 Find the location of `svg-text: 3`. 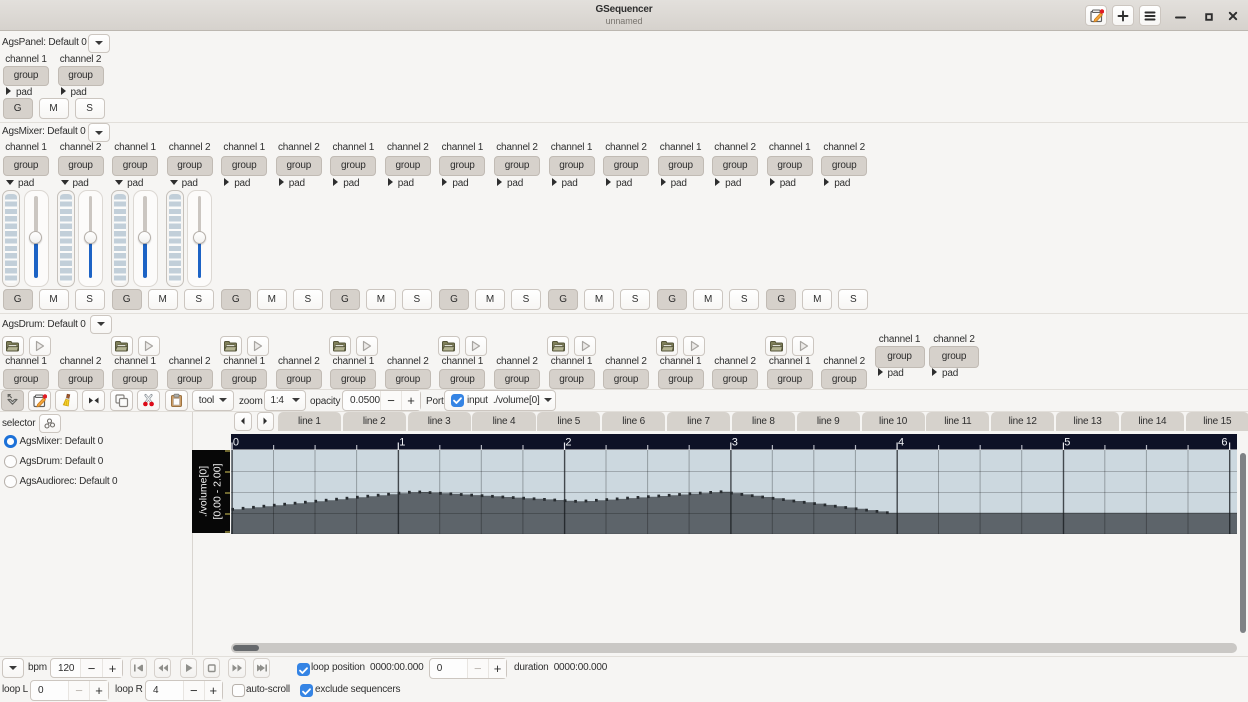

svg-text: 3 is located at coordinates (735, 443).